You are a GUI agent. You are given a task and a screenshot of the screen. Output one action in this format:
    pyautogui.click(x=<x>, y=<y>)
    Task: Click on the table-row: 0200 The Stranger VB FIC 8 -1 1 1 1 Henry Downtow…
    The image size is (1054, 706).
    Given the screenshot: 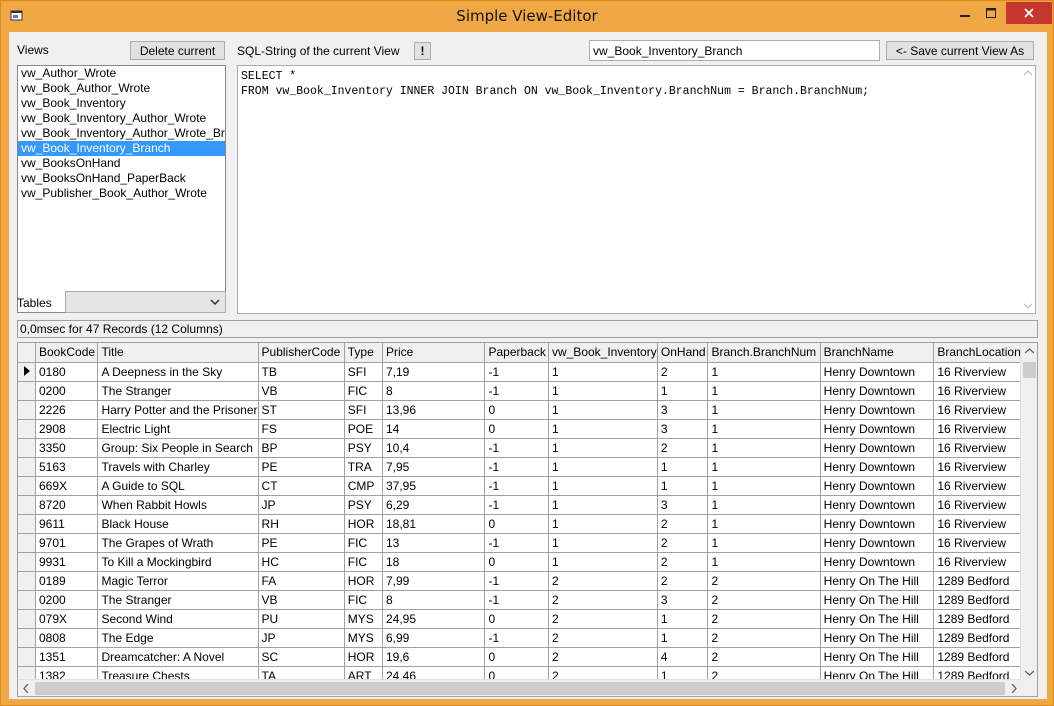 What is the action you would take?
    pyautogui.click(x=527, y=391)
    